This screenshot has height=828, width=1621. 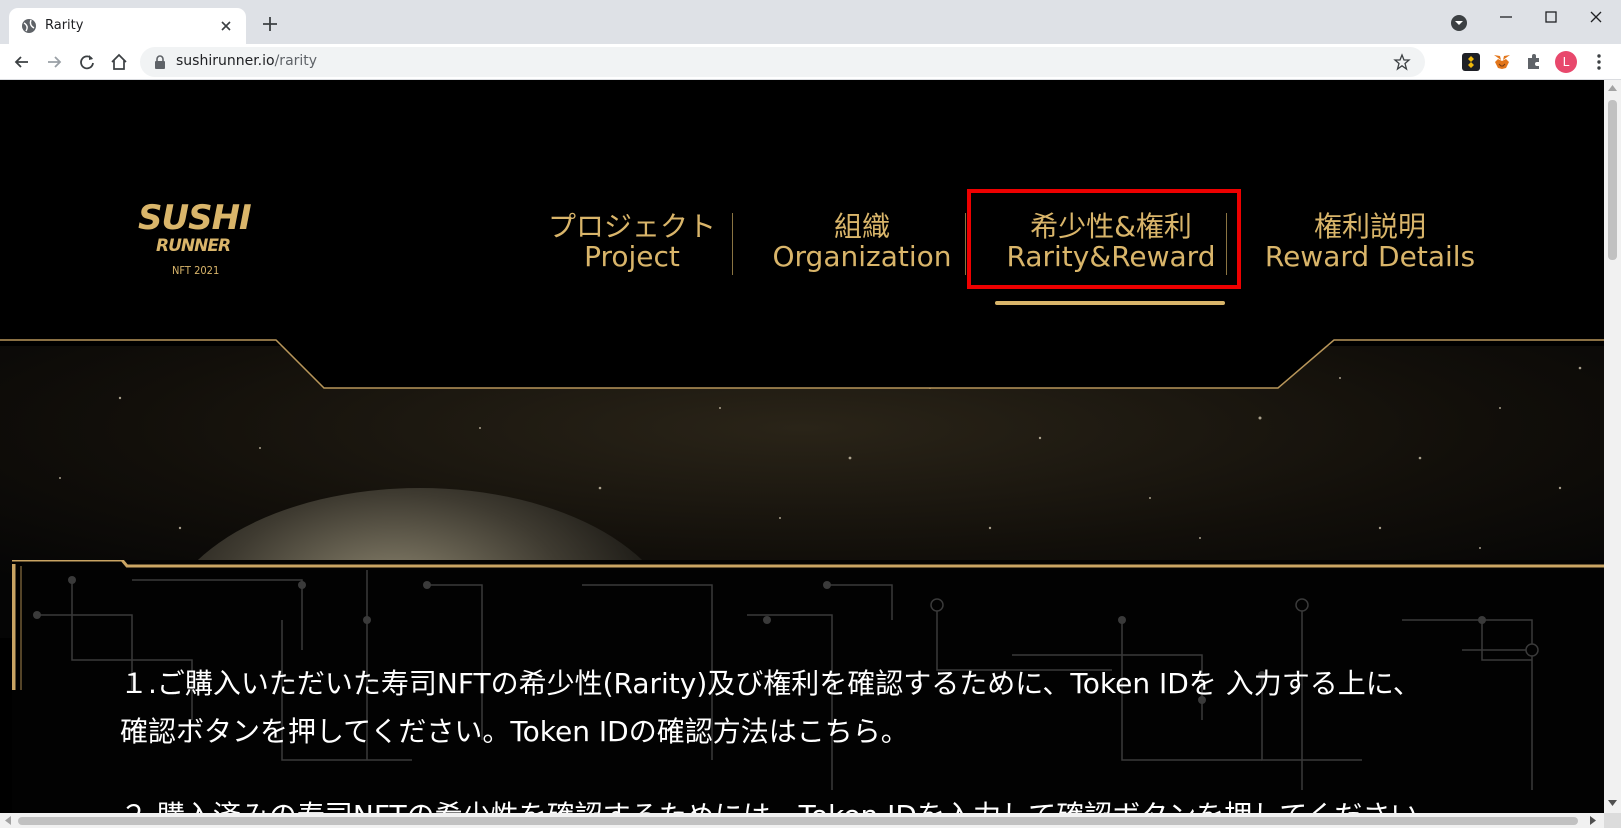 I want to click on logo-runner-text: RUNNER, so click(x=193, y=246).